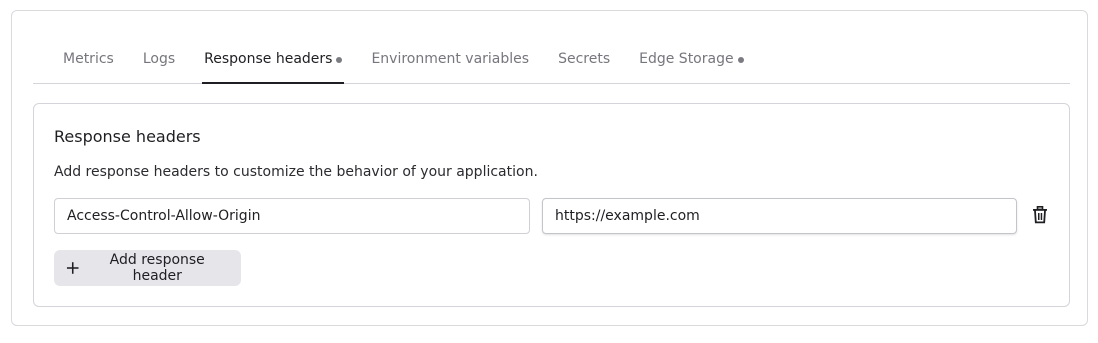 Image resolution: width=1098 pixels, height=343 pixels. What do you see at coordinates (159, 59) in the screenshot?
I see `tab-label: Logs` at bounding box center [159, 59].